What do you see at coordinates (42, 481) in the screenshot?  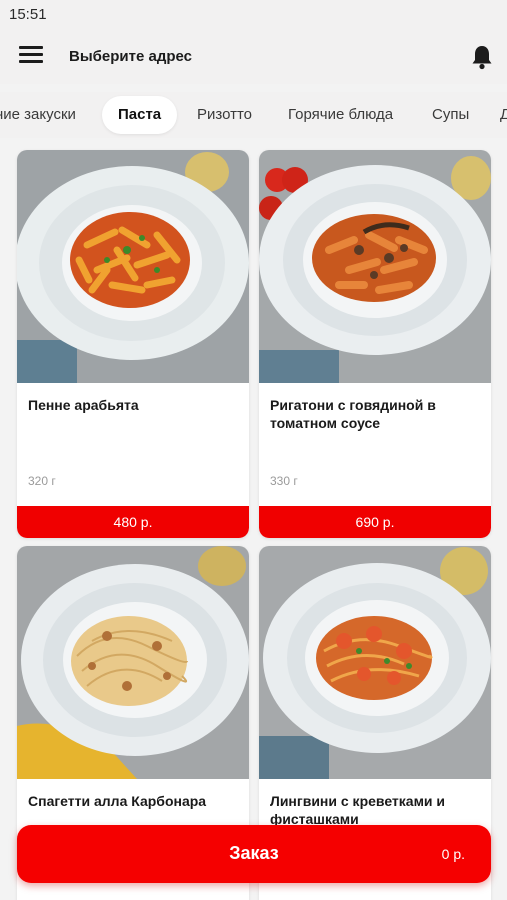 I see `product-weight: 320 г` at bounding box center [42, 481].